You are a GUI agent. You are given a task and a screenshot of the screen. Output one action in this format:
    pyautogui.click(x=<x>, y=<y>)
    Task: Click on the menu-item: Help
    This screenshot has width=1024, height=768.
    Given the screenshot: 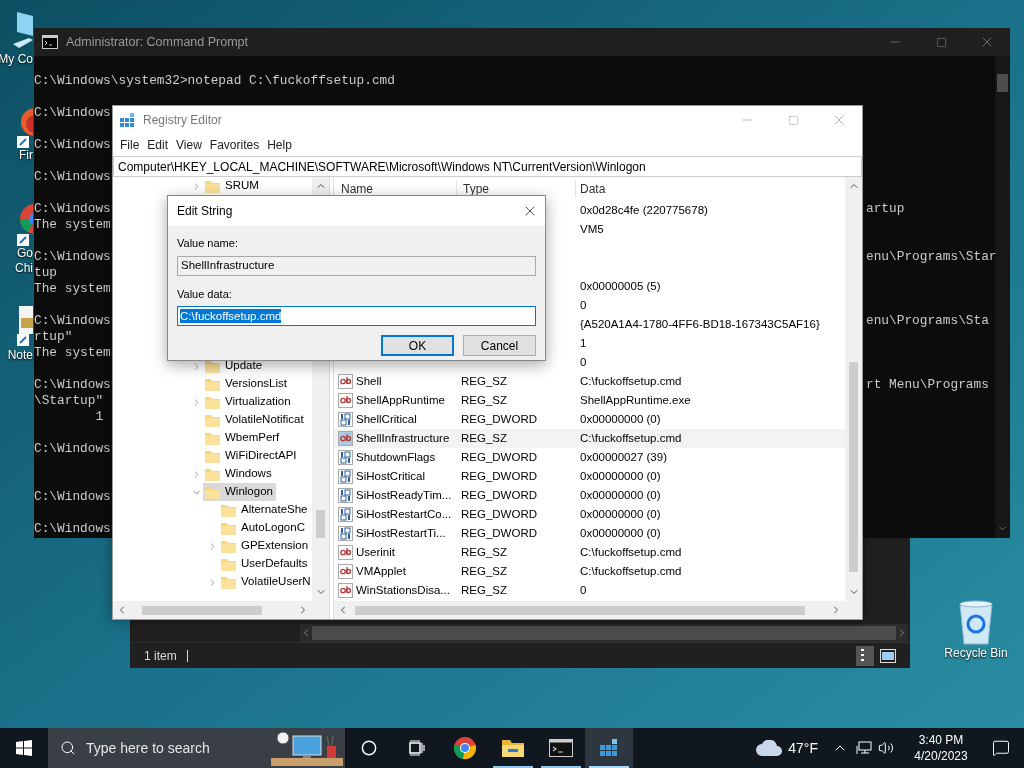 What is the action you would take?
    pyautogui.click(x=279, y=145)
    